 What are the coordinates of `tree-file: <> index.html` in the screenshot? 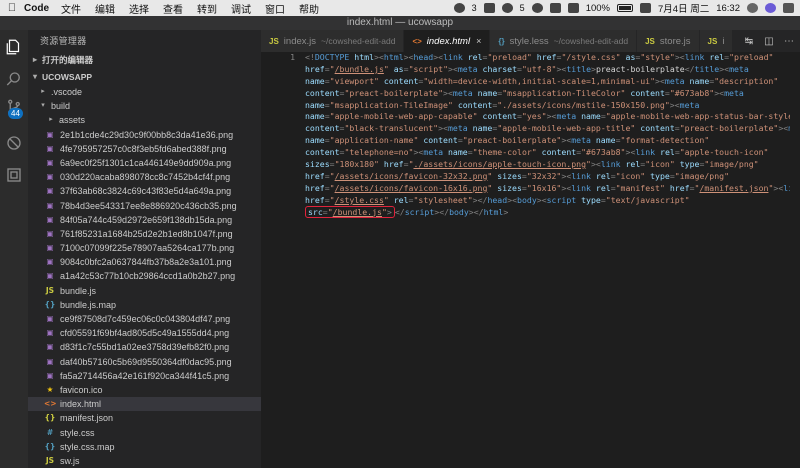 It's located at (144, 404).